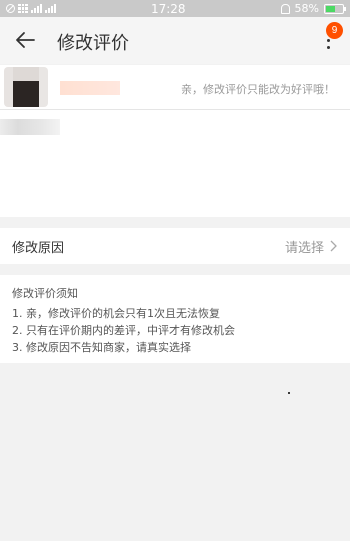 This screenshot has width=350, height=541. What do you see at coordinates (306, 8) in the screenshot?
I see `battery-percent: 58%` at bounding box center [306, 8].